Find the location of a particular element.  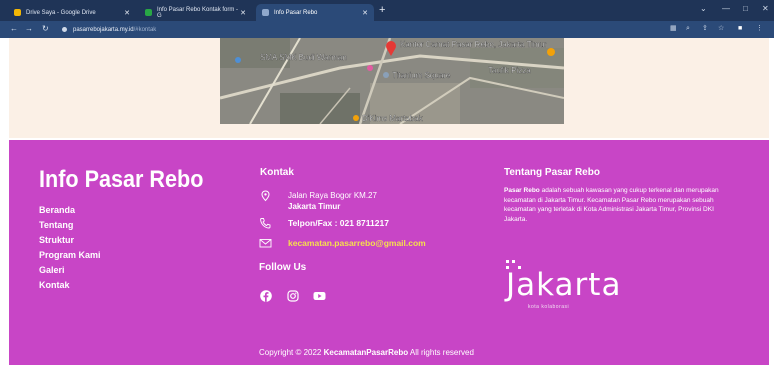

maximize-button: □ is located at coordinates (745, 8).